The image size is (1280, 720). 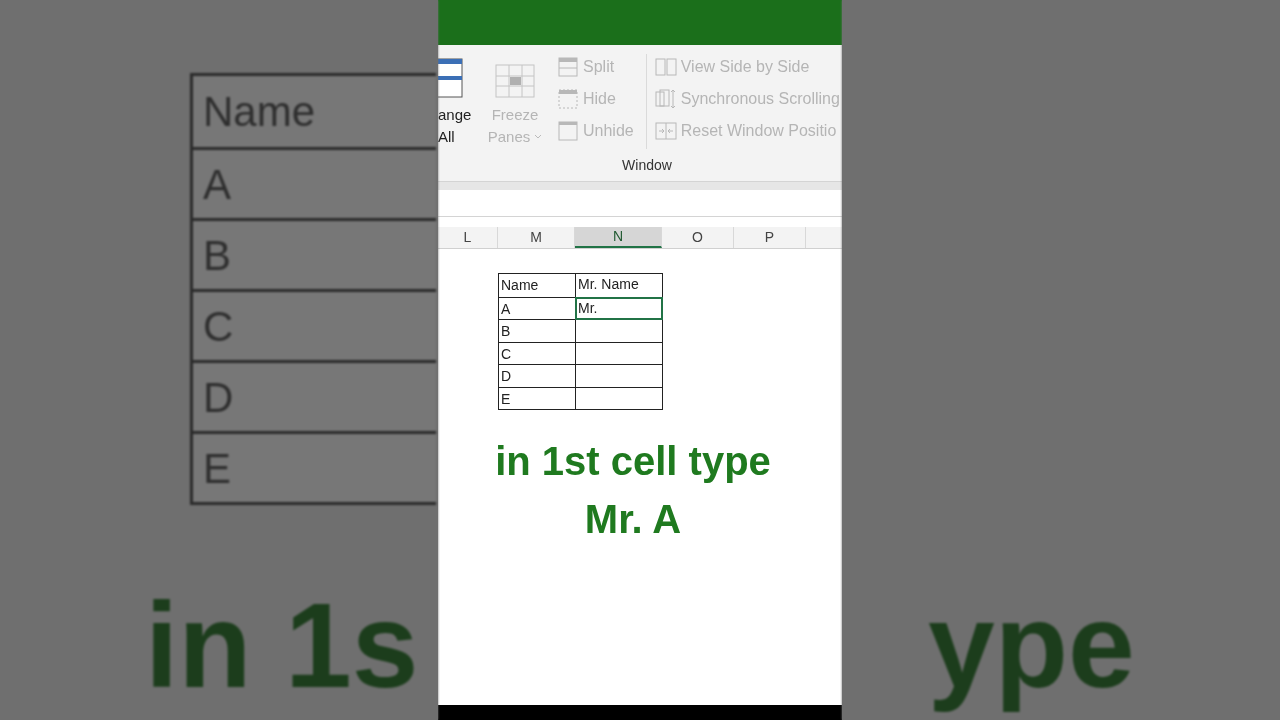 I want to click on backdrop-cell: Name, so click(x=314, y=111).